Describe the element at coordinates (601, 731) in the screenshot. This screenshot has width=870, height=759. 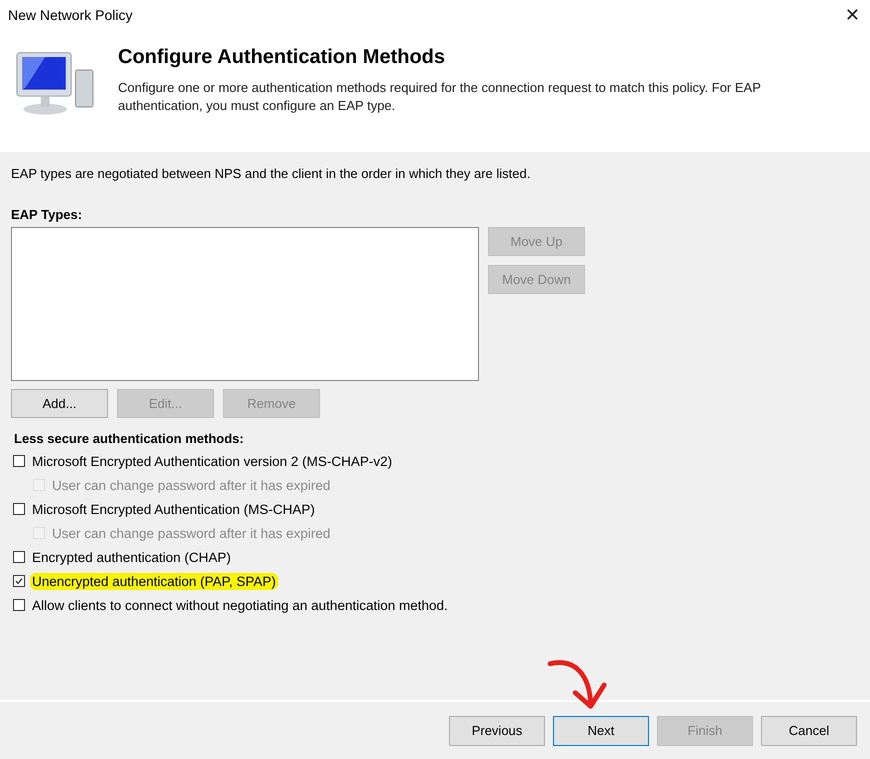
I see `wizard-button: Next` at that location.